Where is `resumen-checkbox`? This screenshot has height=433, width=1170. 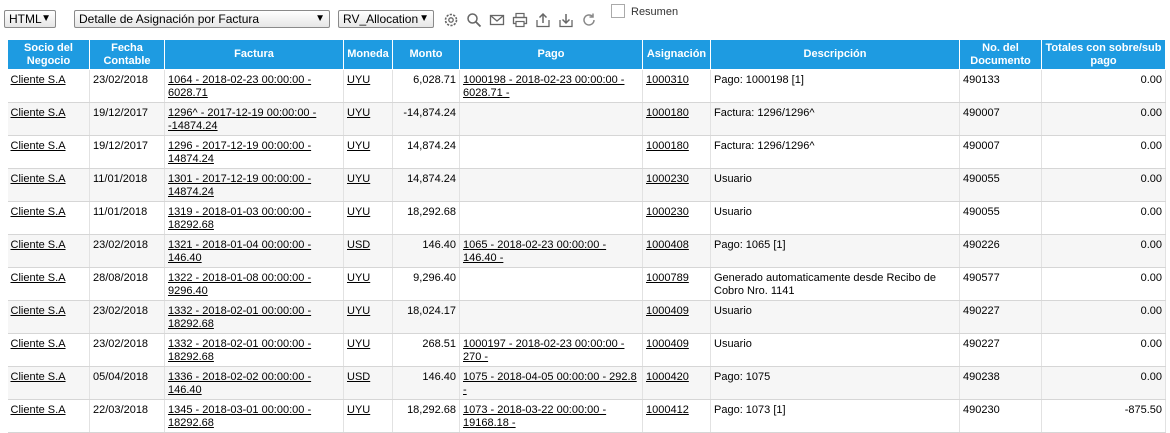
resumen-checkbox is located at coordinates (618, 11).